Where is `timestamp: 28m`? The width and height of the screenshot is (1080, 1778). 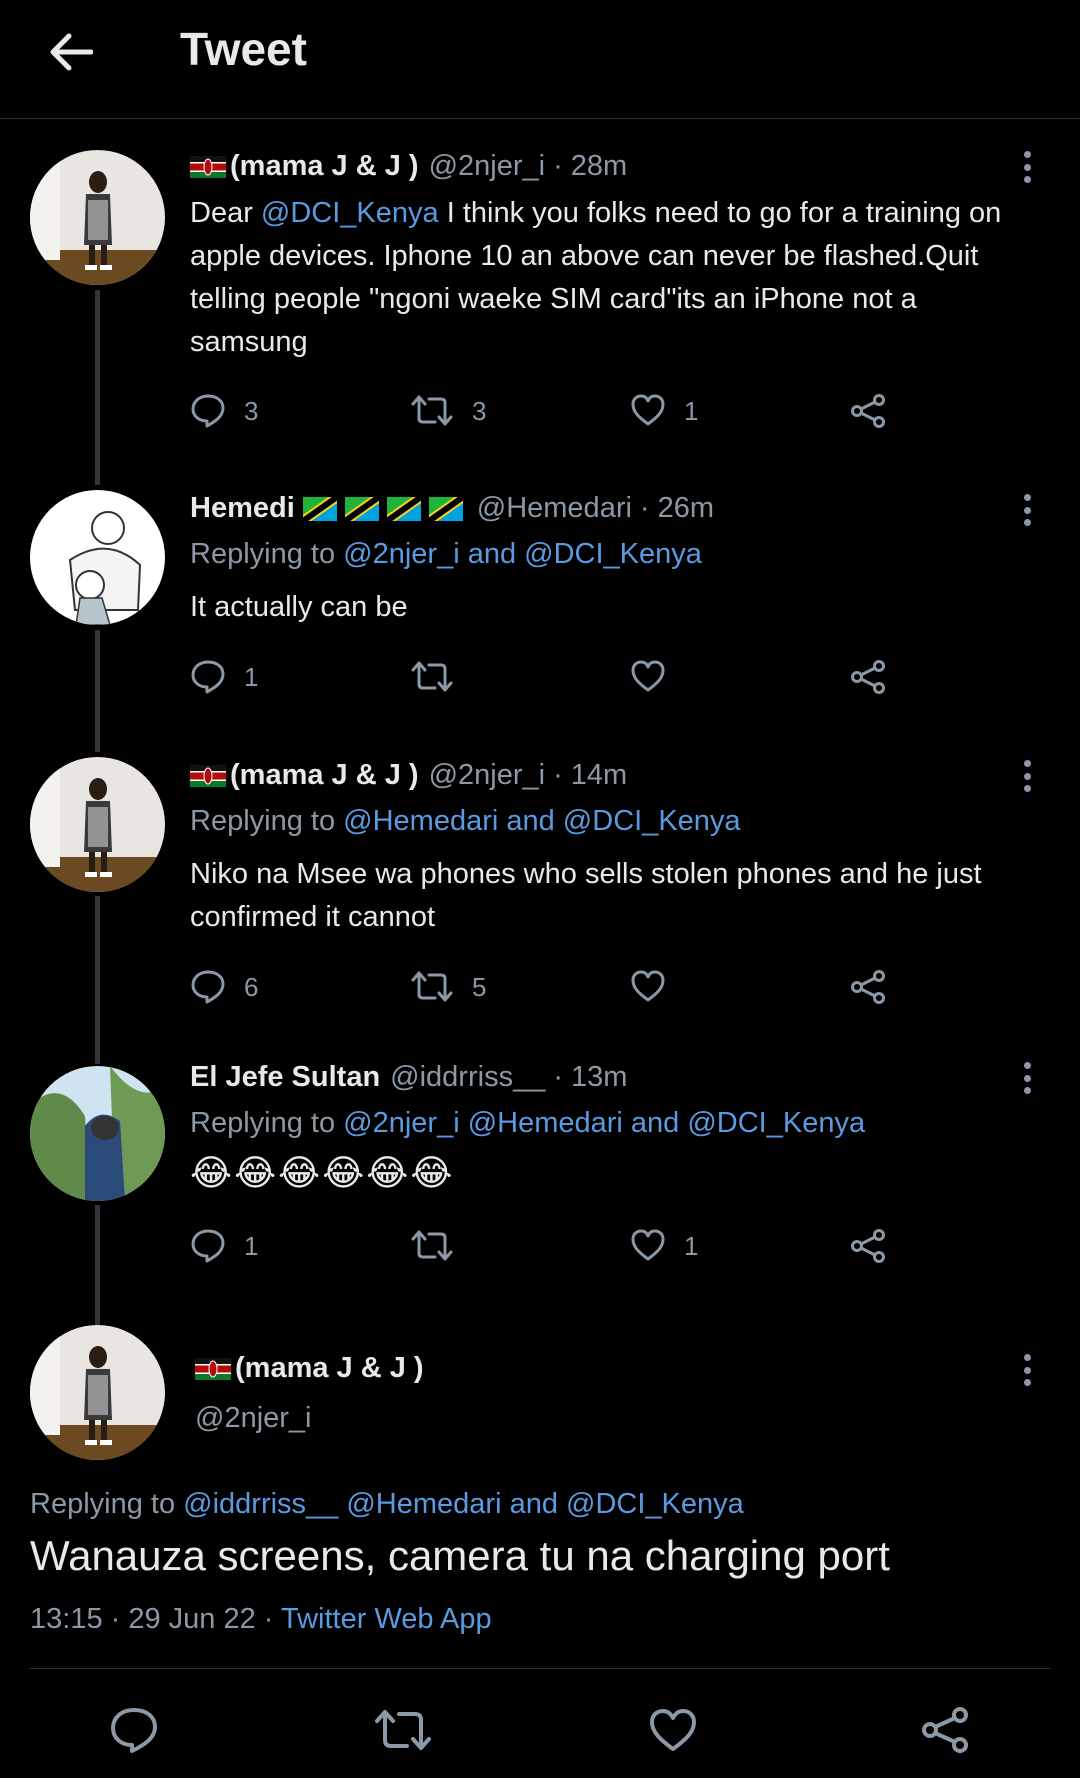 timestamp: 28m is located at coordinates (599, 166).